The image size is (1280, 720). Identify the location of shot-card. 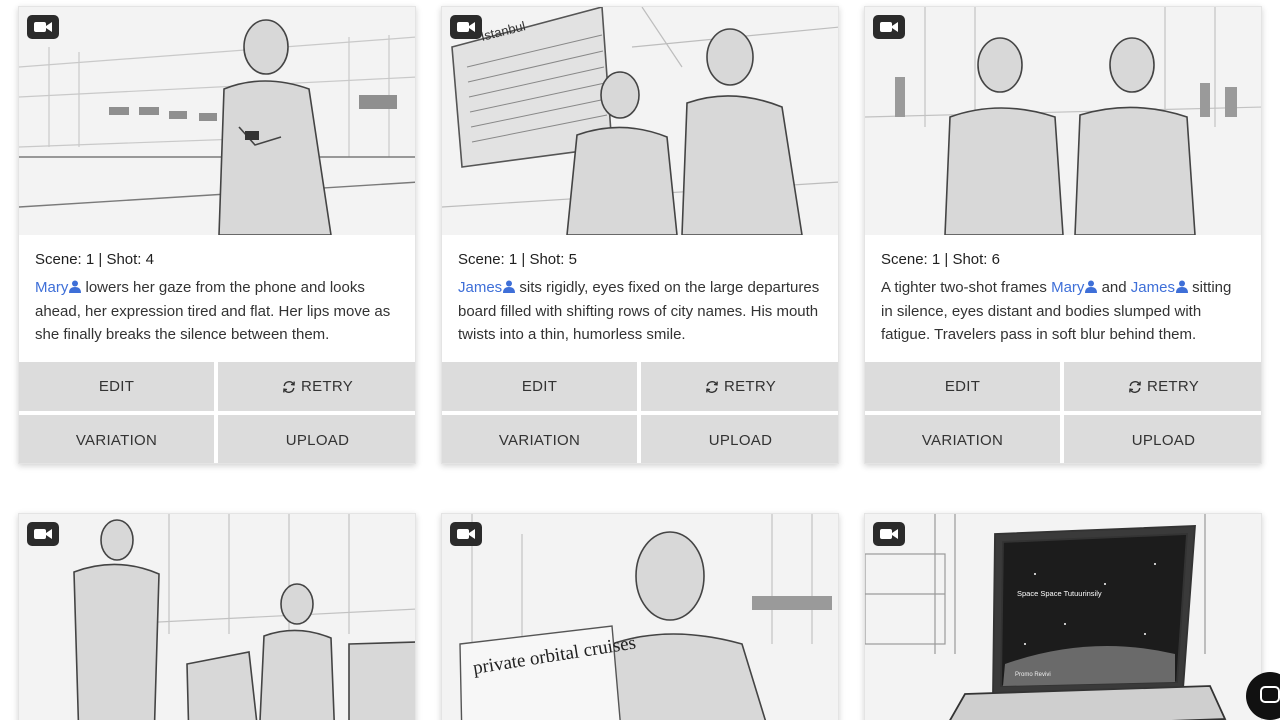
(217, 616).